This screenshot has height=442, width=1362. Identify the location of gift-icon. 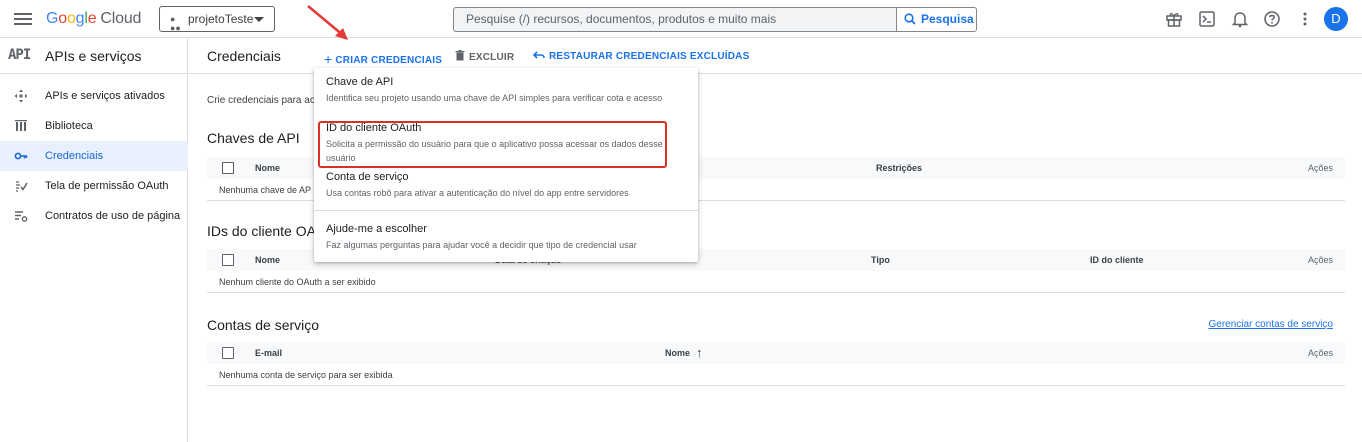
(1174, 19).